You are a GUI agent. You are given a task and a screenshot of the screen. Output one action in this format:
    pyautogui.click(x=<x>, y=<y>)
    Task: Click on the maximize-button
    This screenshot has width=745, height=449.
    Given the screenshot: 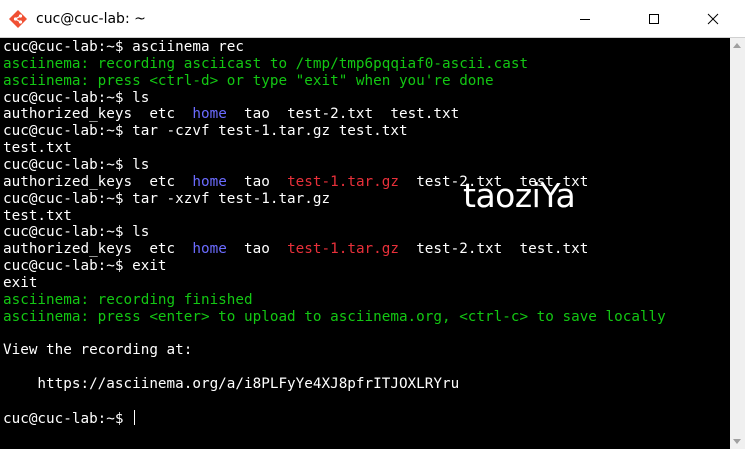 What is the action you would take?
    pyautogui.click(x=654, y=18)
    